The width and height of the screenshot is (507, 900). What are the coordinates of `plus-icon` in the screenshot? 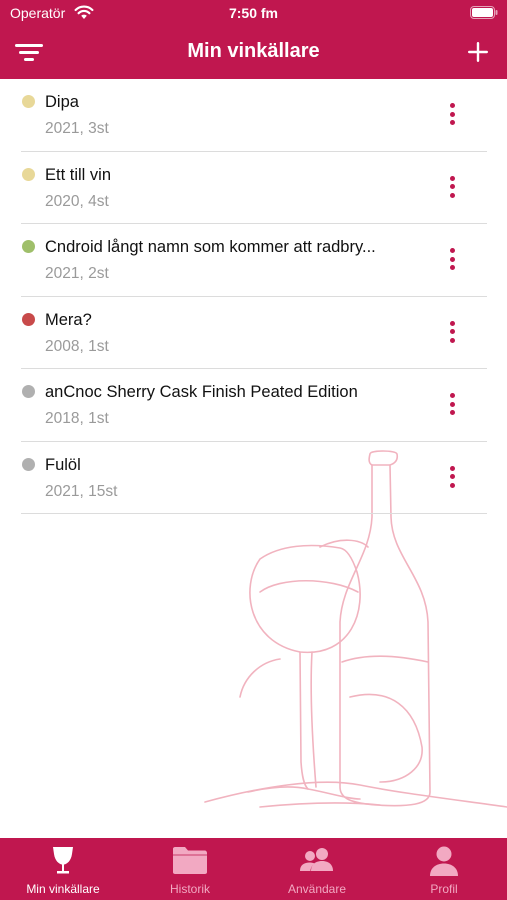 It's located at (478, 52).